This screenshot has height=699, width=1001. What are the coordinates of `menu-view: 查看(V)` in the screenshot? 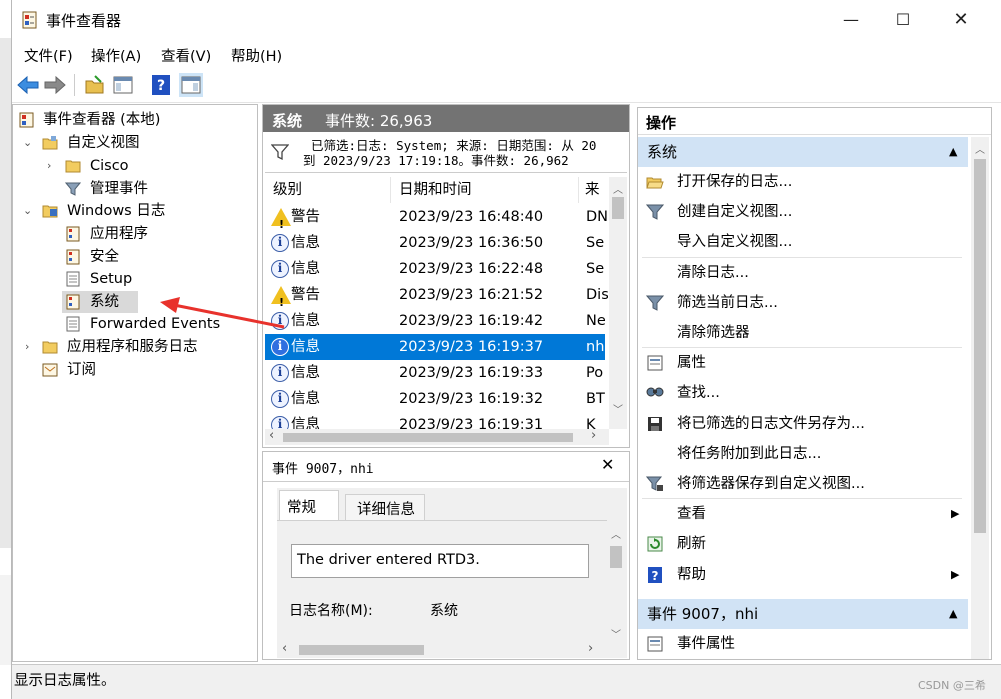 It's located at (186, 55).